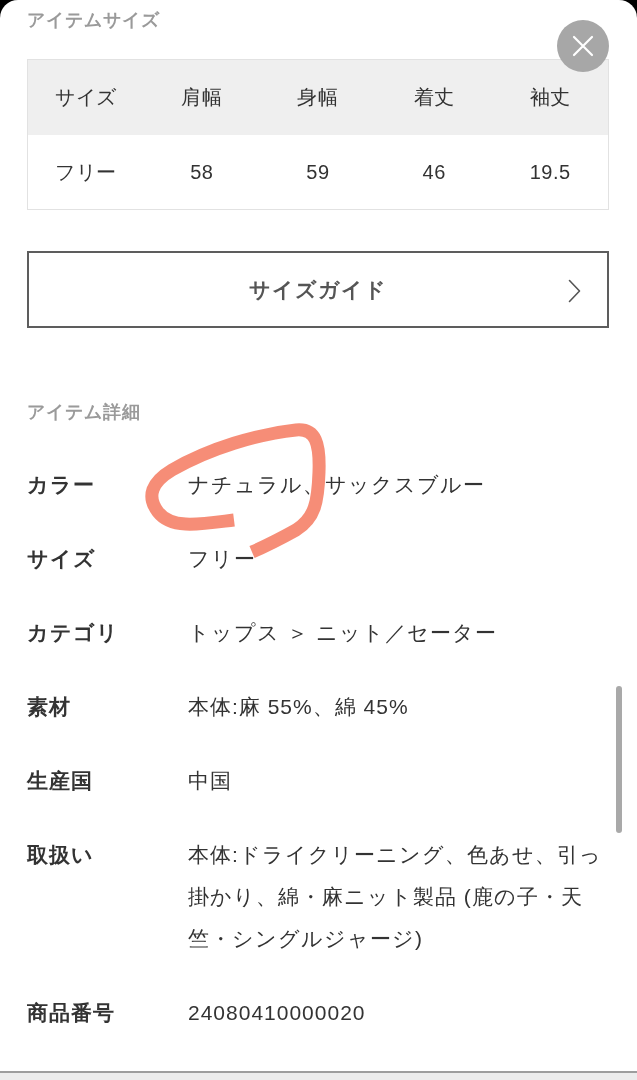 This screenshot has width=637, height=1080. I want to click on close-icon, so click(583, 46).